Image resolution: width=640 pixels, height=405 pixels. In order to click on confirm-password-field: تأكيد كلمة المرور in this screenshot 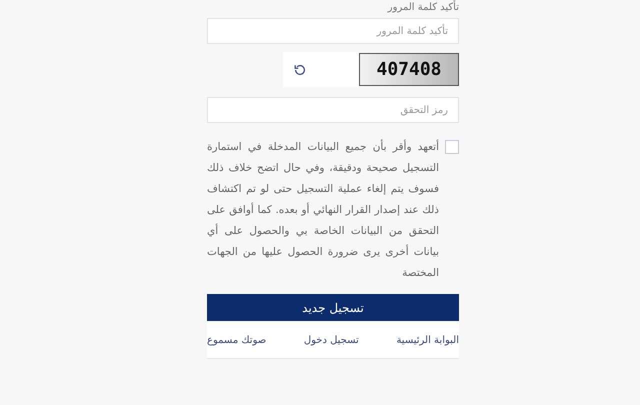, I will do `click(333, 31)`.